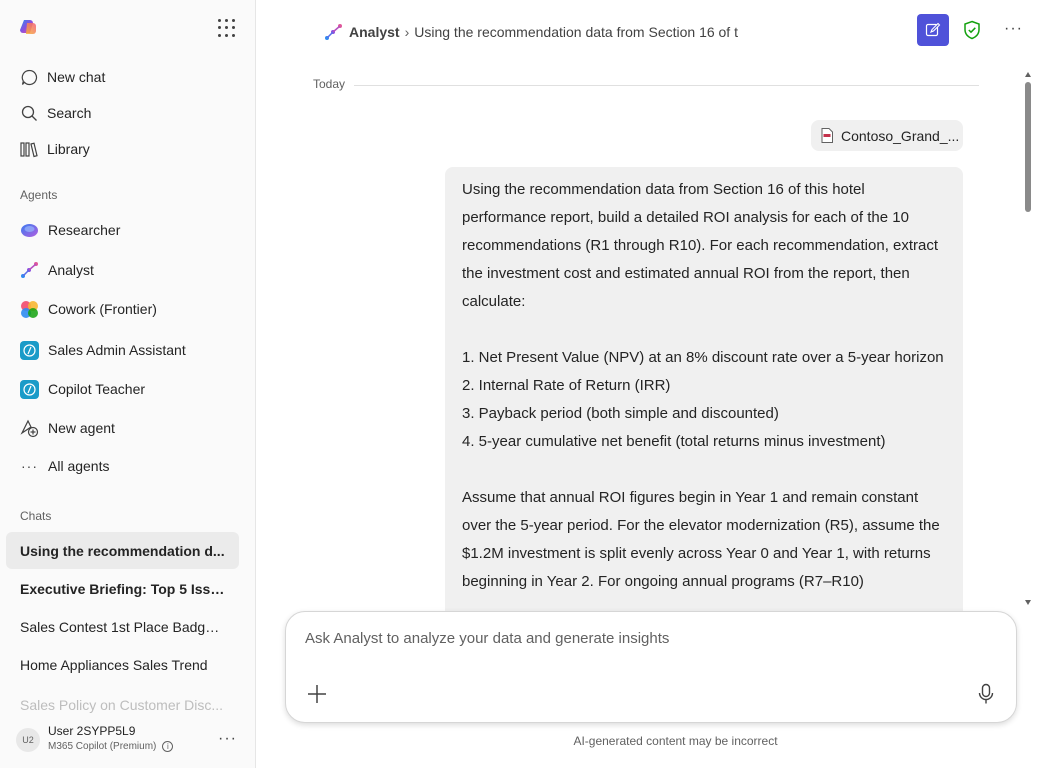 The image size is (1049, 768). What do you see at coordinates (675, 741) in the screenshot?
I see `disclaimer-text: AI-generated content may be incorrect` at bounding box center [675, 741].